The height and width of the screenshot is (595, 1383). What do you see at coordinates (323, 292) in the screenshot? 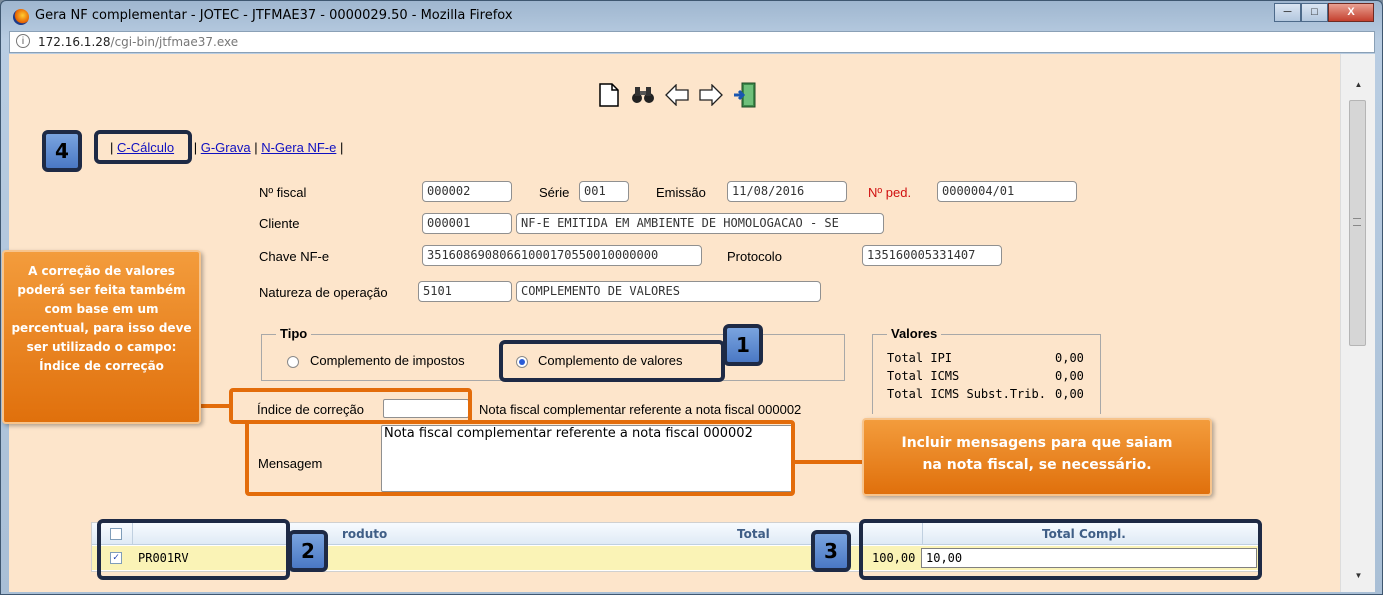
I see `natureza-label: Natureza de operação` at bounding box center [323, 292].